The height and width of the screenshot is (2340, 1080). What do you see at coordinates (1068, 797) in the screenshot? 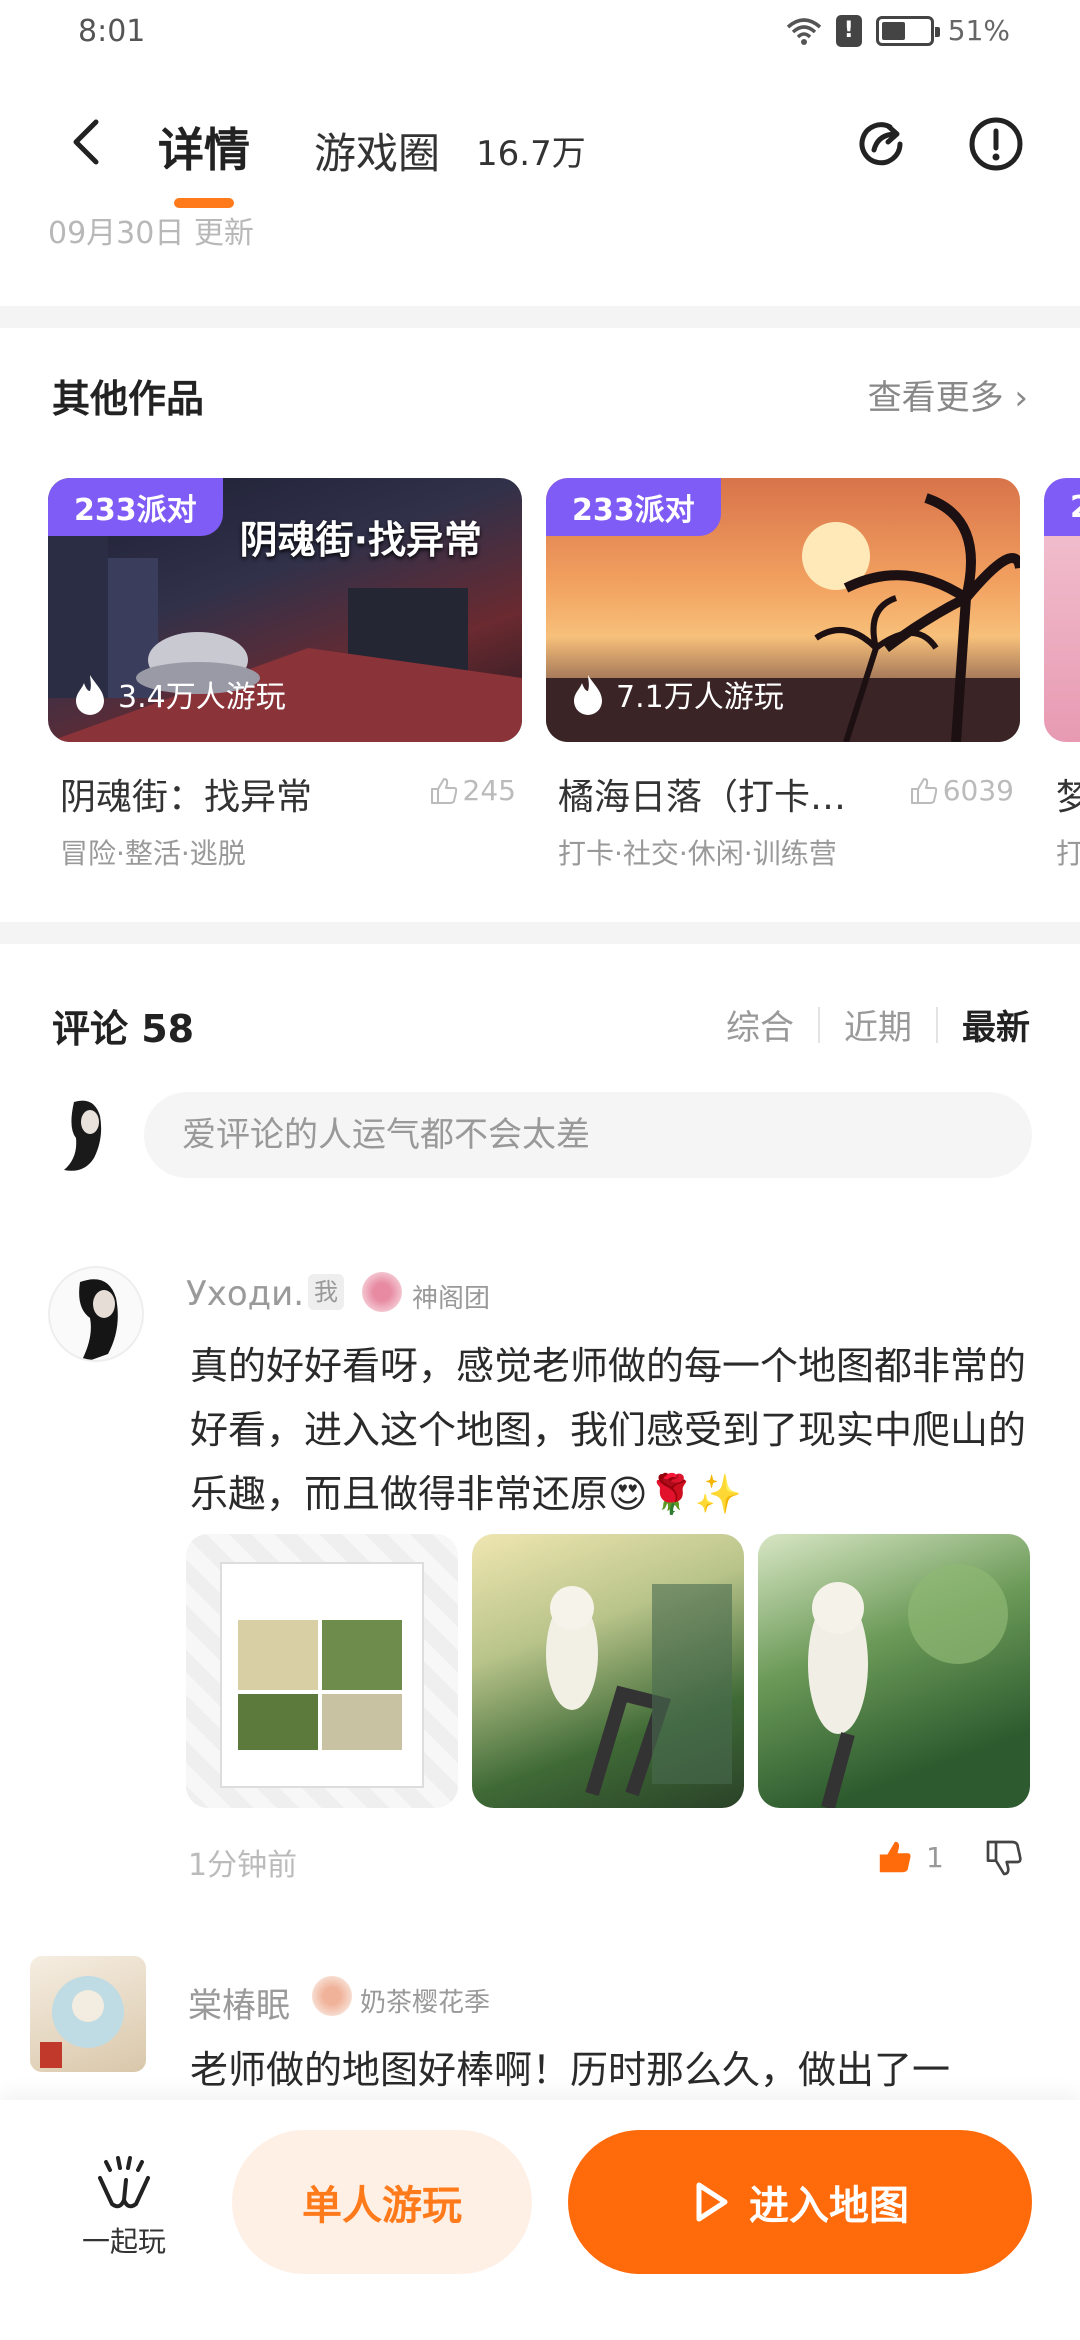
I see `work-title: 梦` at bounding box center [1068, 797].